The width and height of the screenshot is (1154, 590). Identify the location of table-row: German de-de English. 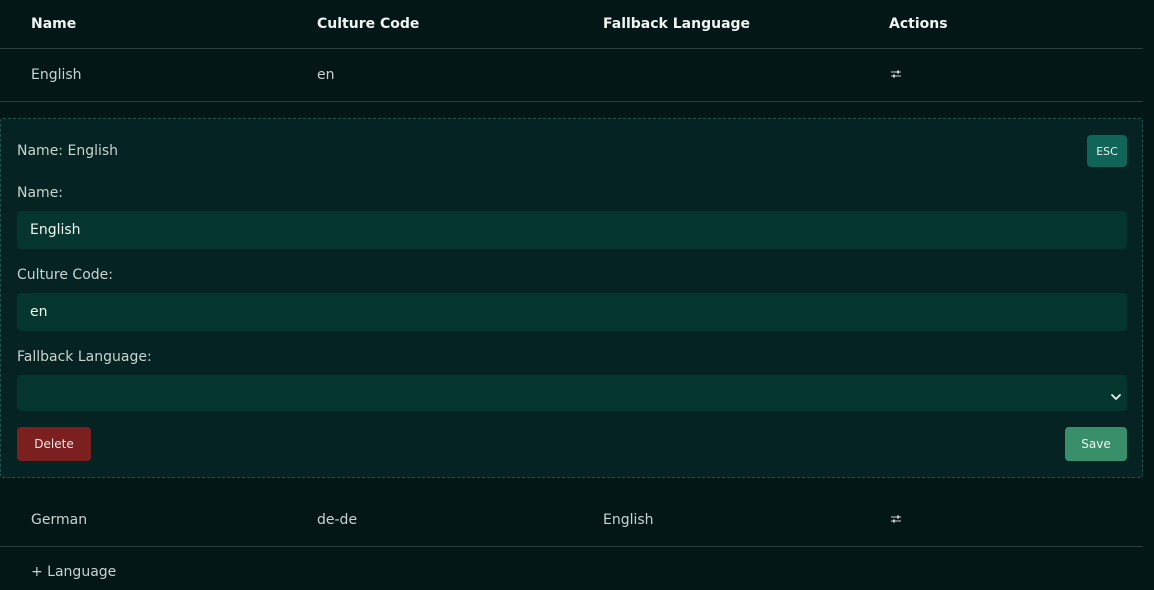
(571, 520).